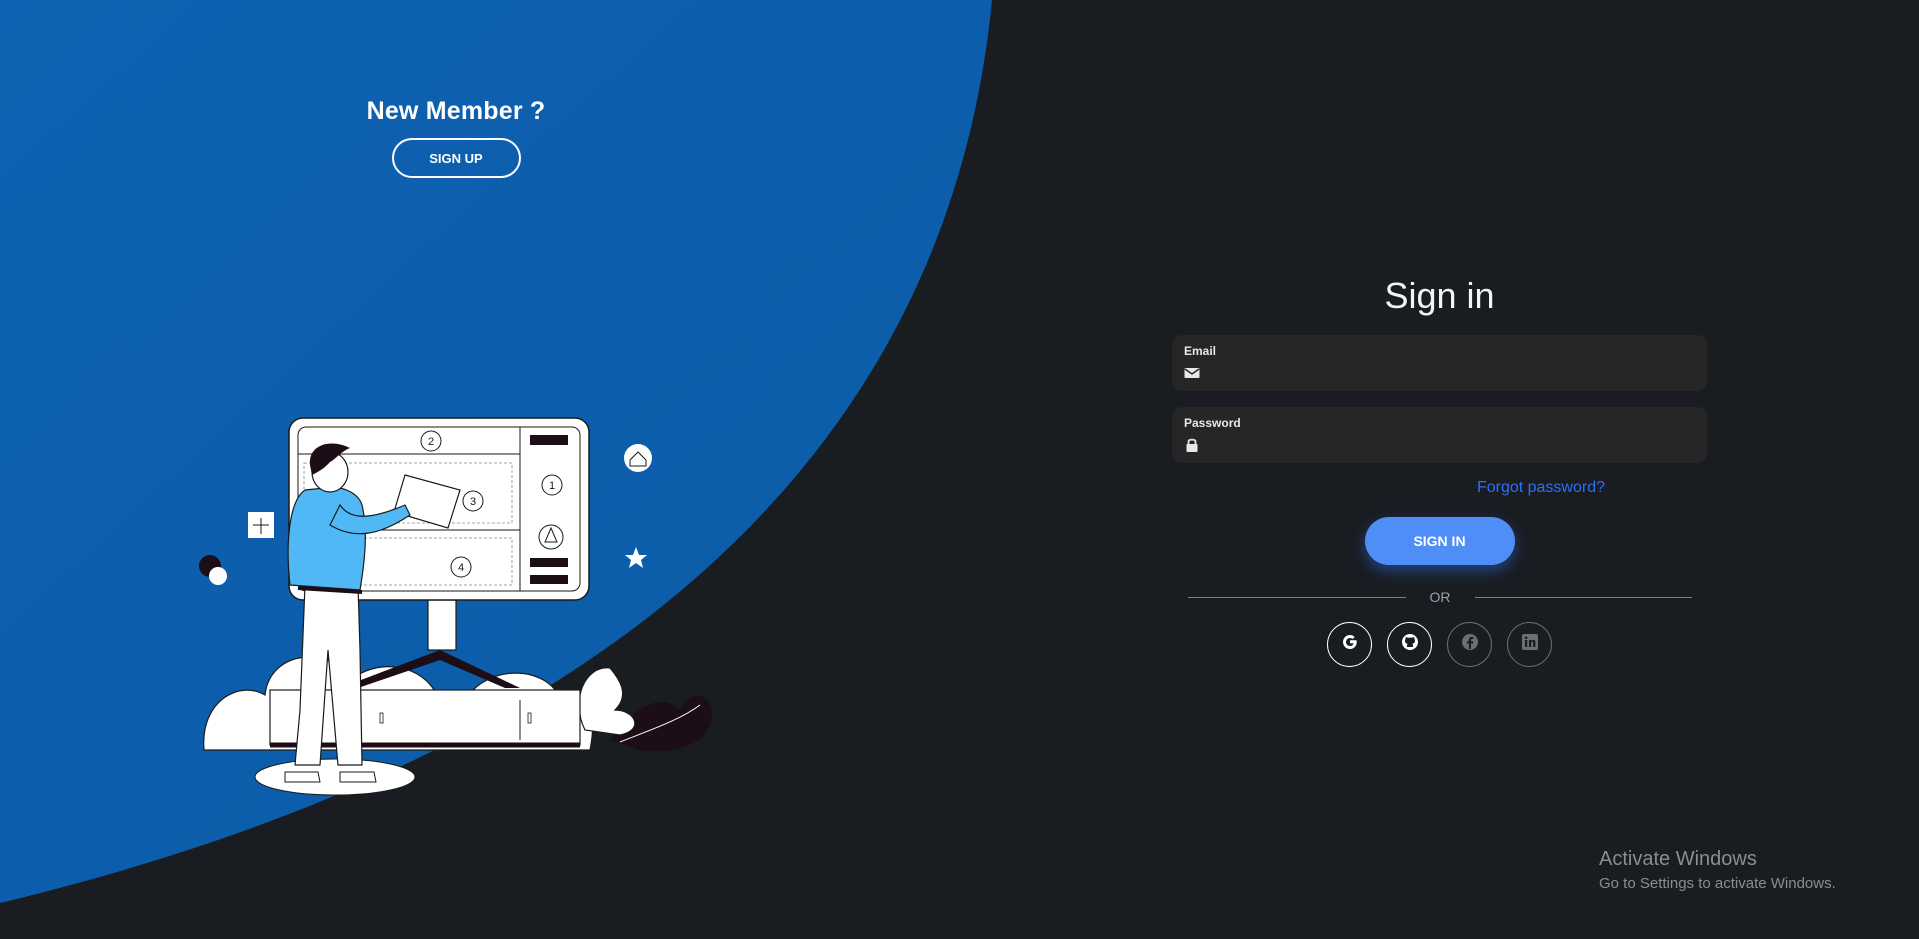 This screenshot has width=1919, height=939. What do you see at coordinates (1439, 541) in the screenshot?
I see `sign-in-button: SIGN IN` at bounding box center [1439, 541].